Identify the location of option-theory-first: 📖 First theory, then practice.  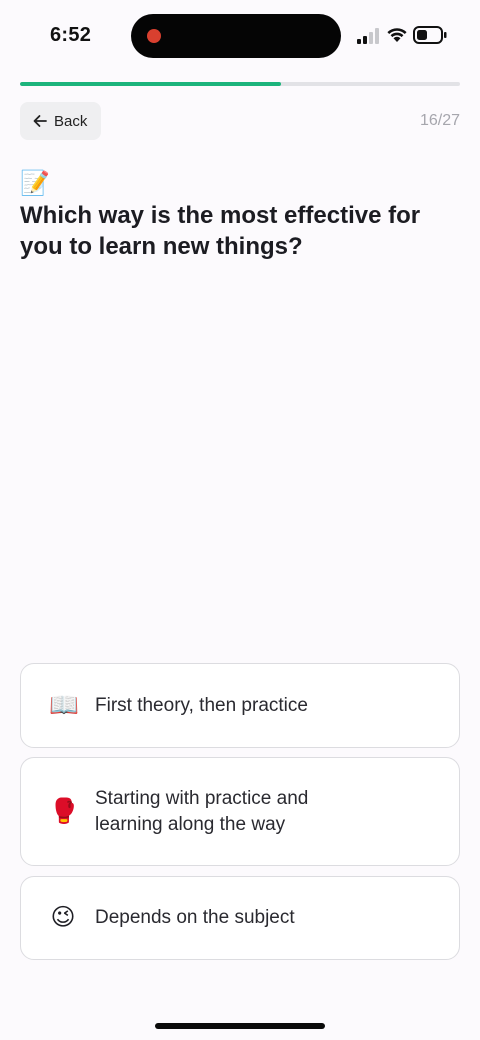
(240, 705).